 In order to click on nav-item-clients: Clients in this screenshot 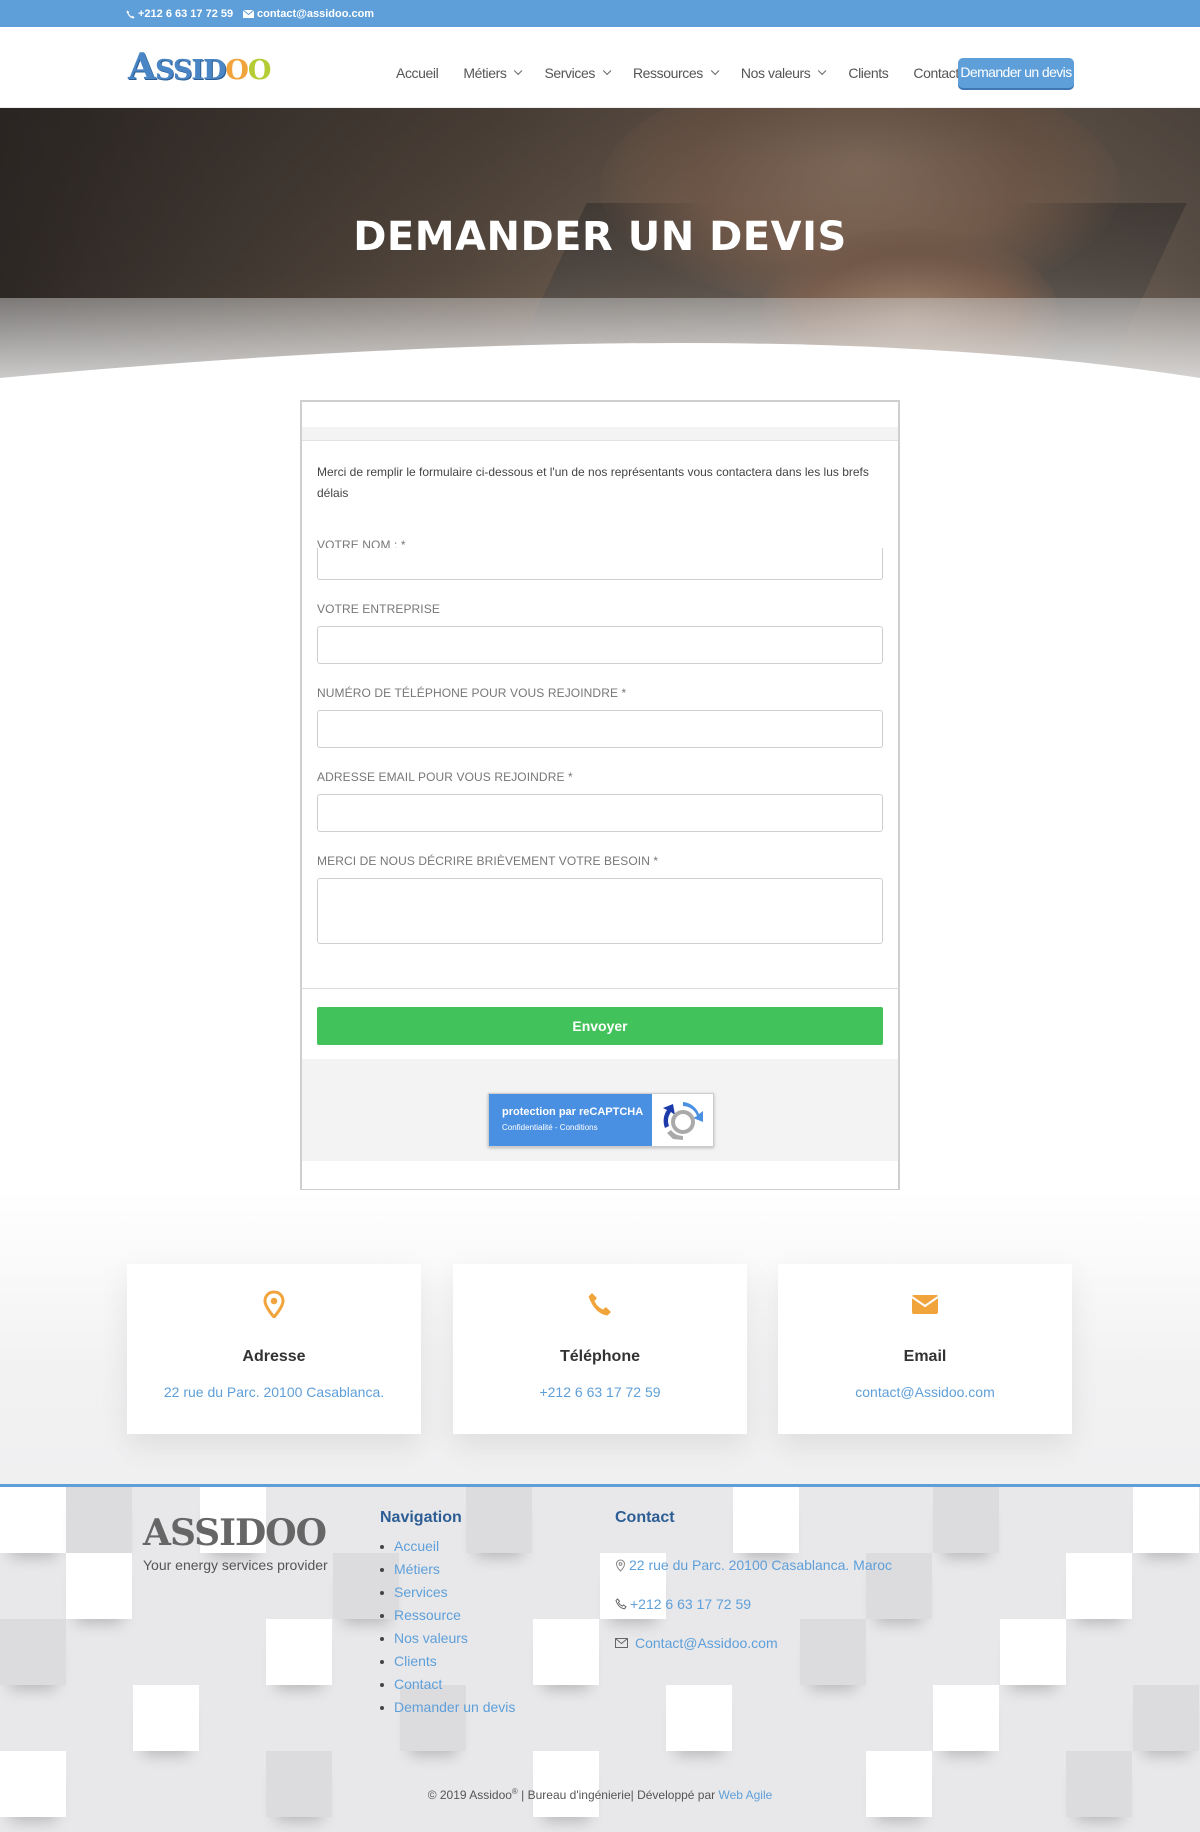, I will do `click(868, 73)`.